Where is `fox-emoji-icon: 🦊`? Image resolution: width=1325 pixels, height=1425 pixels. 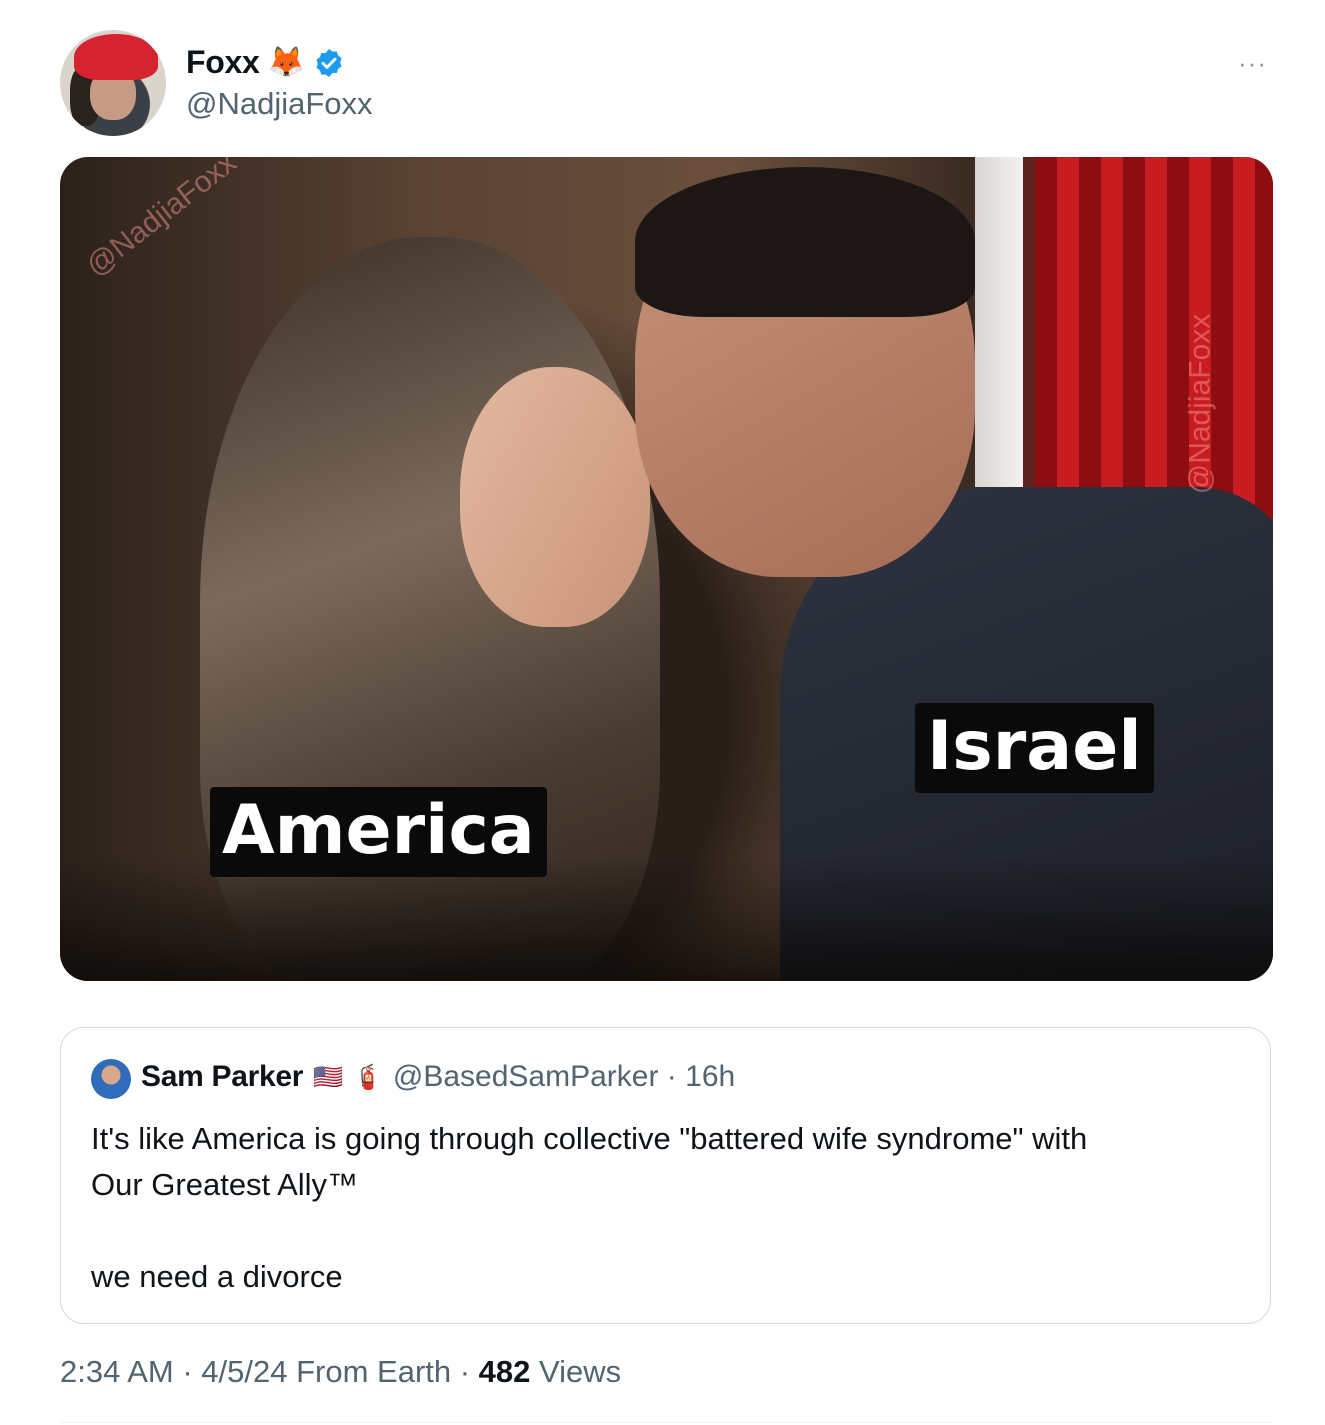
fox-emoji-icon: 🦊 is located at coordinates (286, 62).